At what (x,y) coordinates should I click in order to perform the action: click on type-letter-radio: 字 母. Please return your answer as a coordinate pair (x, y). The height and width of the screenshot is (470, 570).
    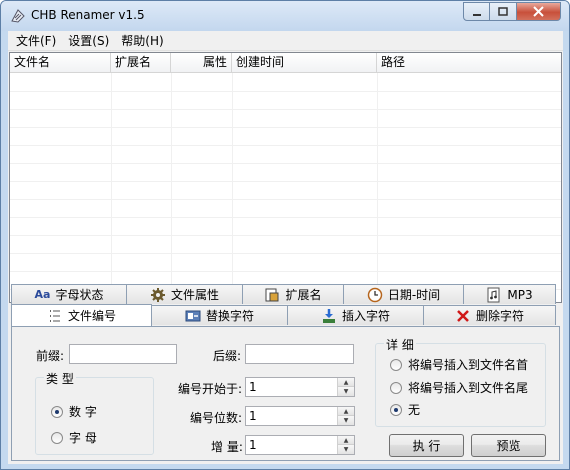
    Looking at the image, I should click on (74, 437).